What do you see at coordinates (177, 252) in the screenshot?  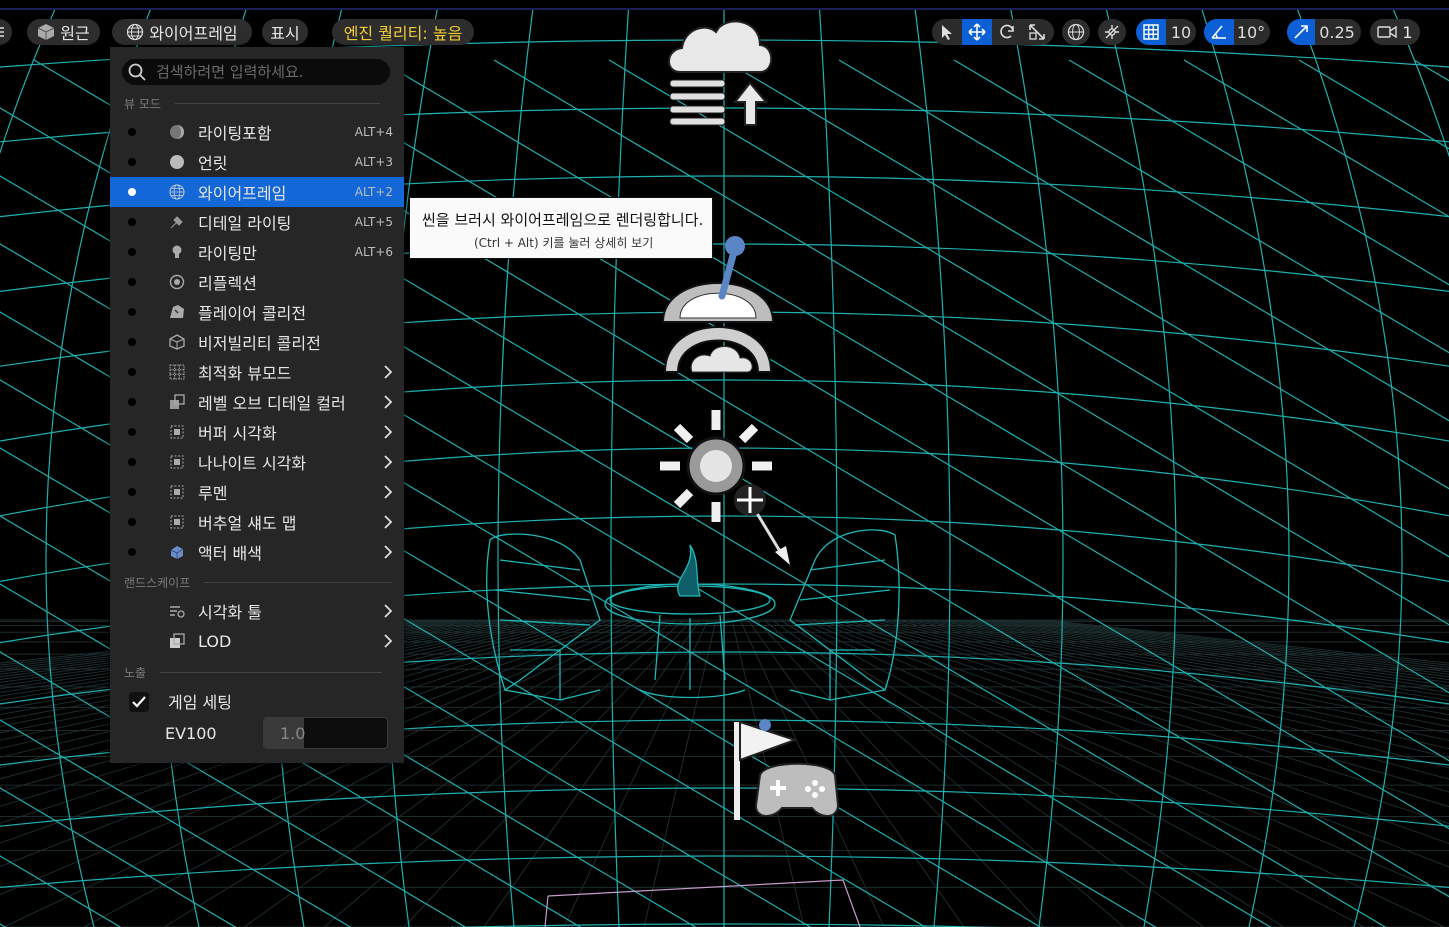 I see `lightbulb-icon` at bounding box center [177, 252].